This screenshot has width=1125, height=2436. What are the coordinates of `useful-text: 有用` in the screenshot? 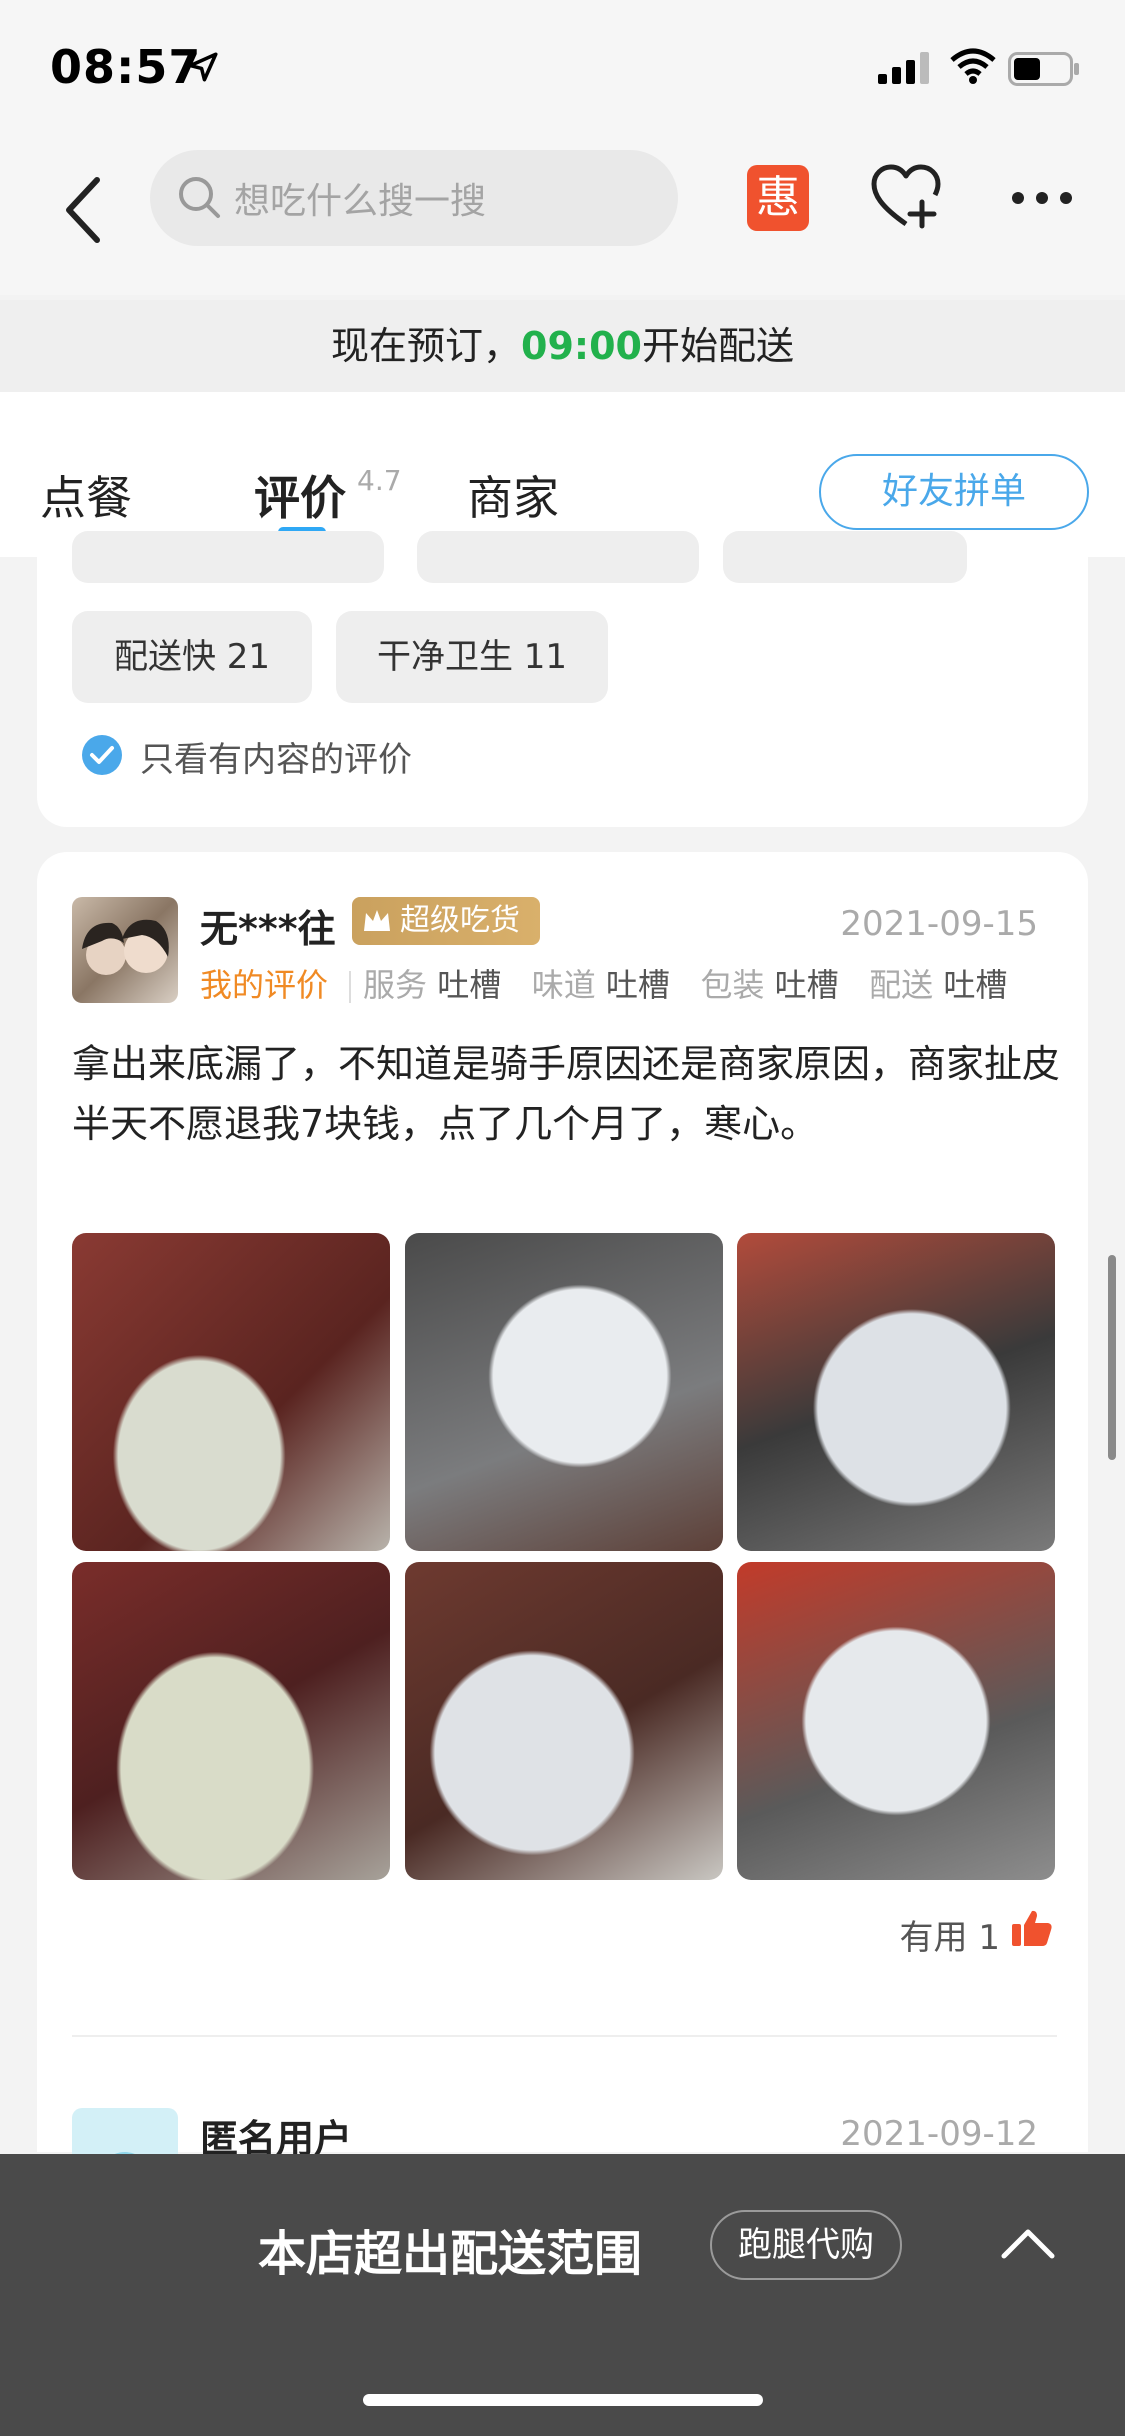 It's located at (933, 1938).